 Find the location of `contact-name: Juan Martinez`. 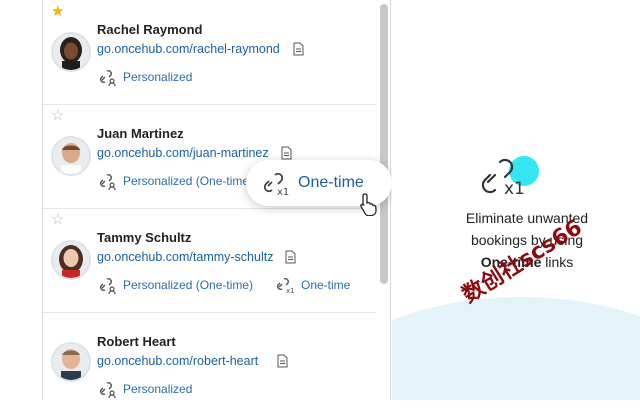

contact-name: Juan Martinez is located at coordinates (140, 133).